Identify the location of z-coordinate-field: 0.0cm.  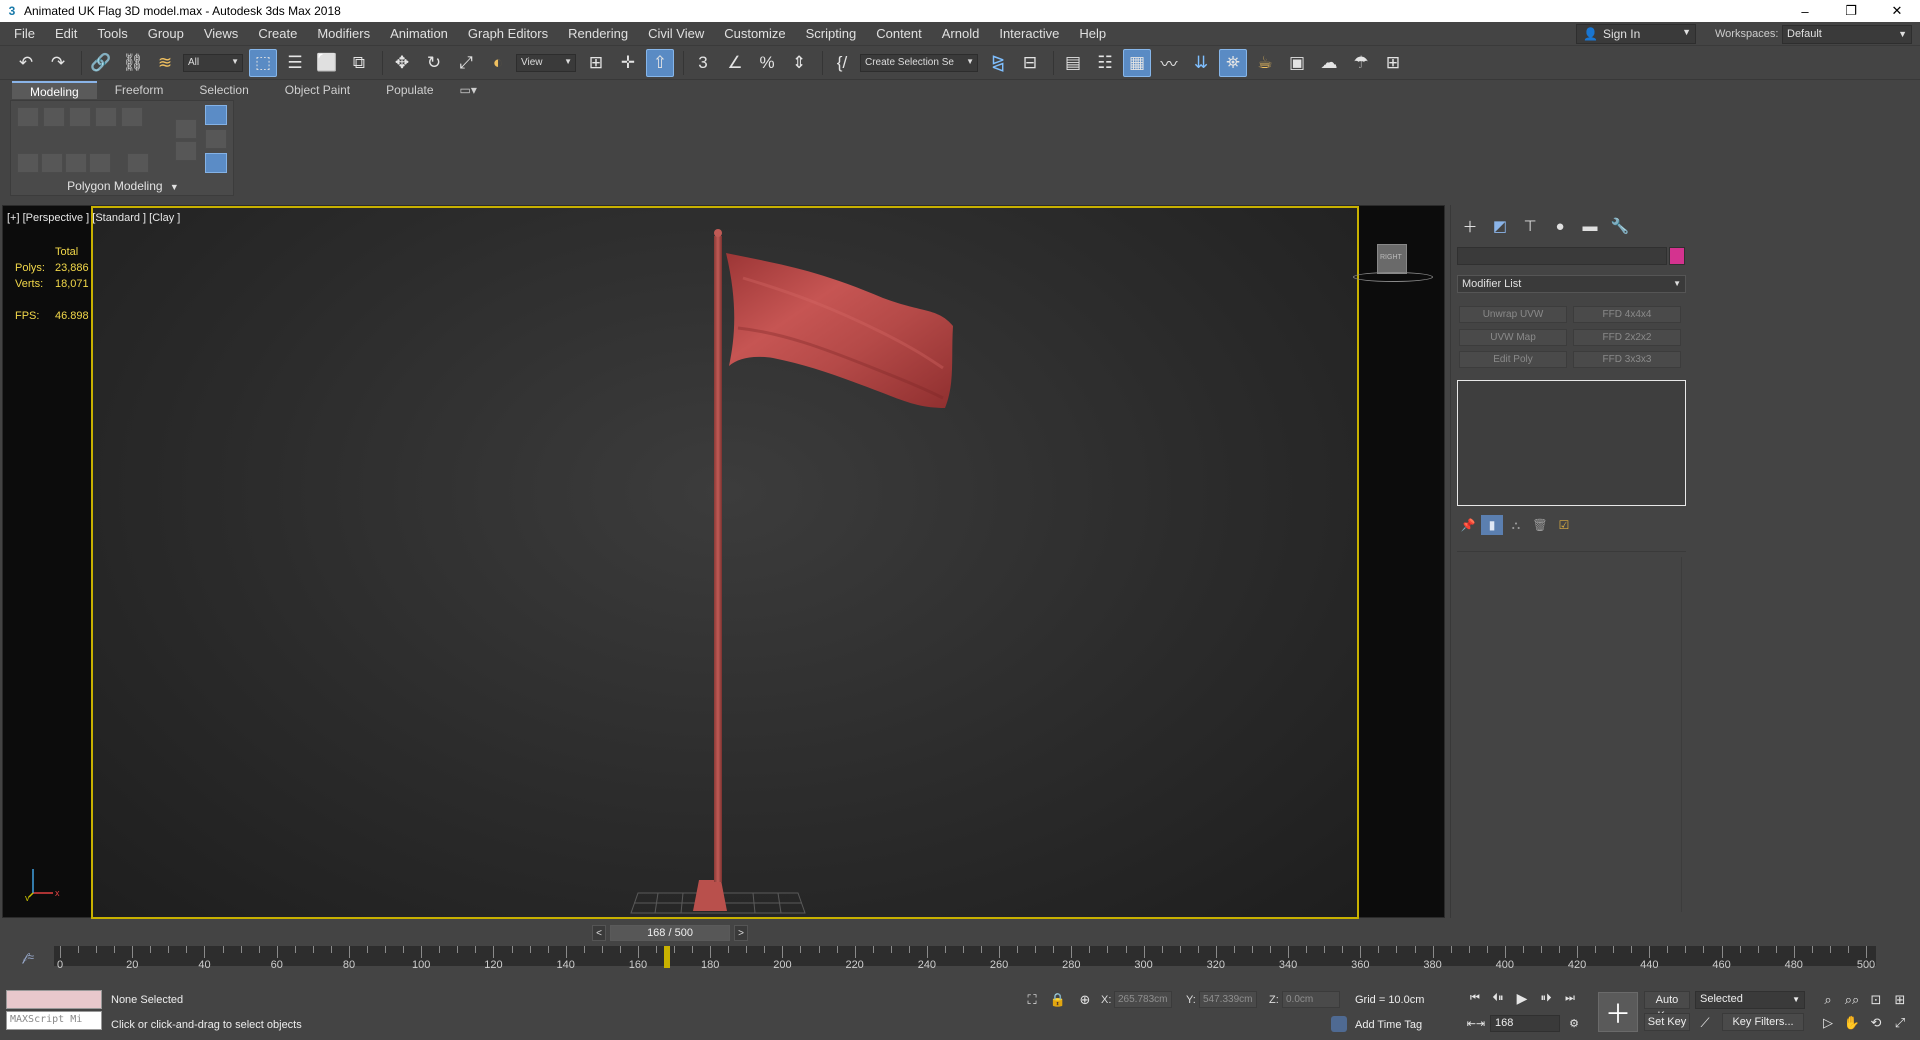
(1311, 999).